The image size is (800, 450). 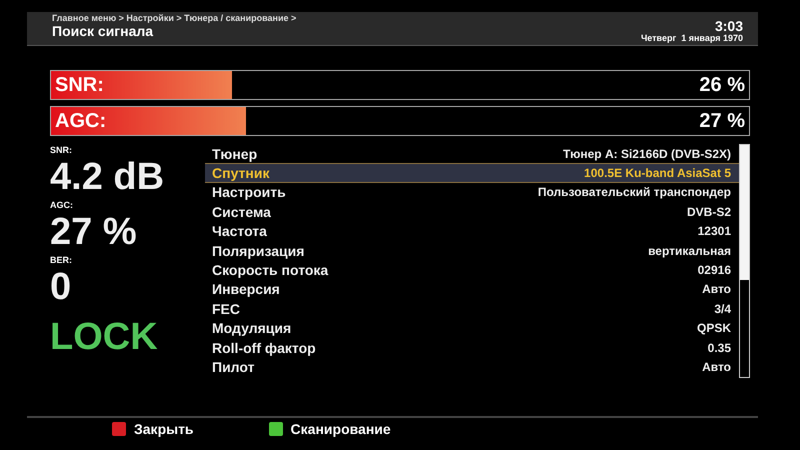 What do you see at coordinates (103, 31) in the screenshot?
I see `screen-title: Поиск сигнала` at bounding box center [103, 31].